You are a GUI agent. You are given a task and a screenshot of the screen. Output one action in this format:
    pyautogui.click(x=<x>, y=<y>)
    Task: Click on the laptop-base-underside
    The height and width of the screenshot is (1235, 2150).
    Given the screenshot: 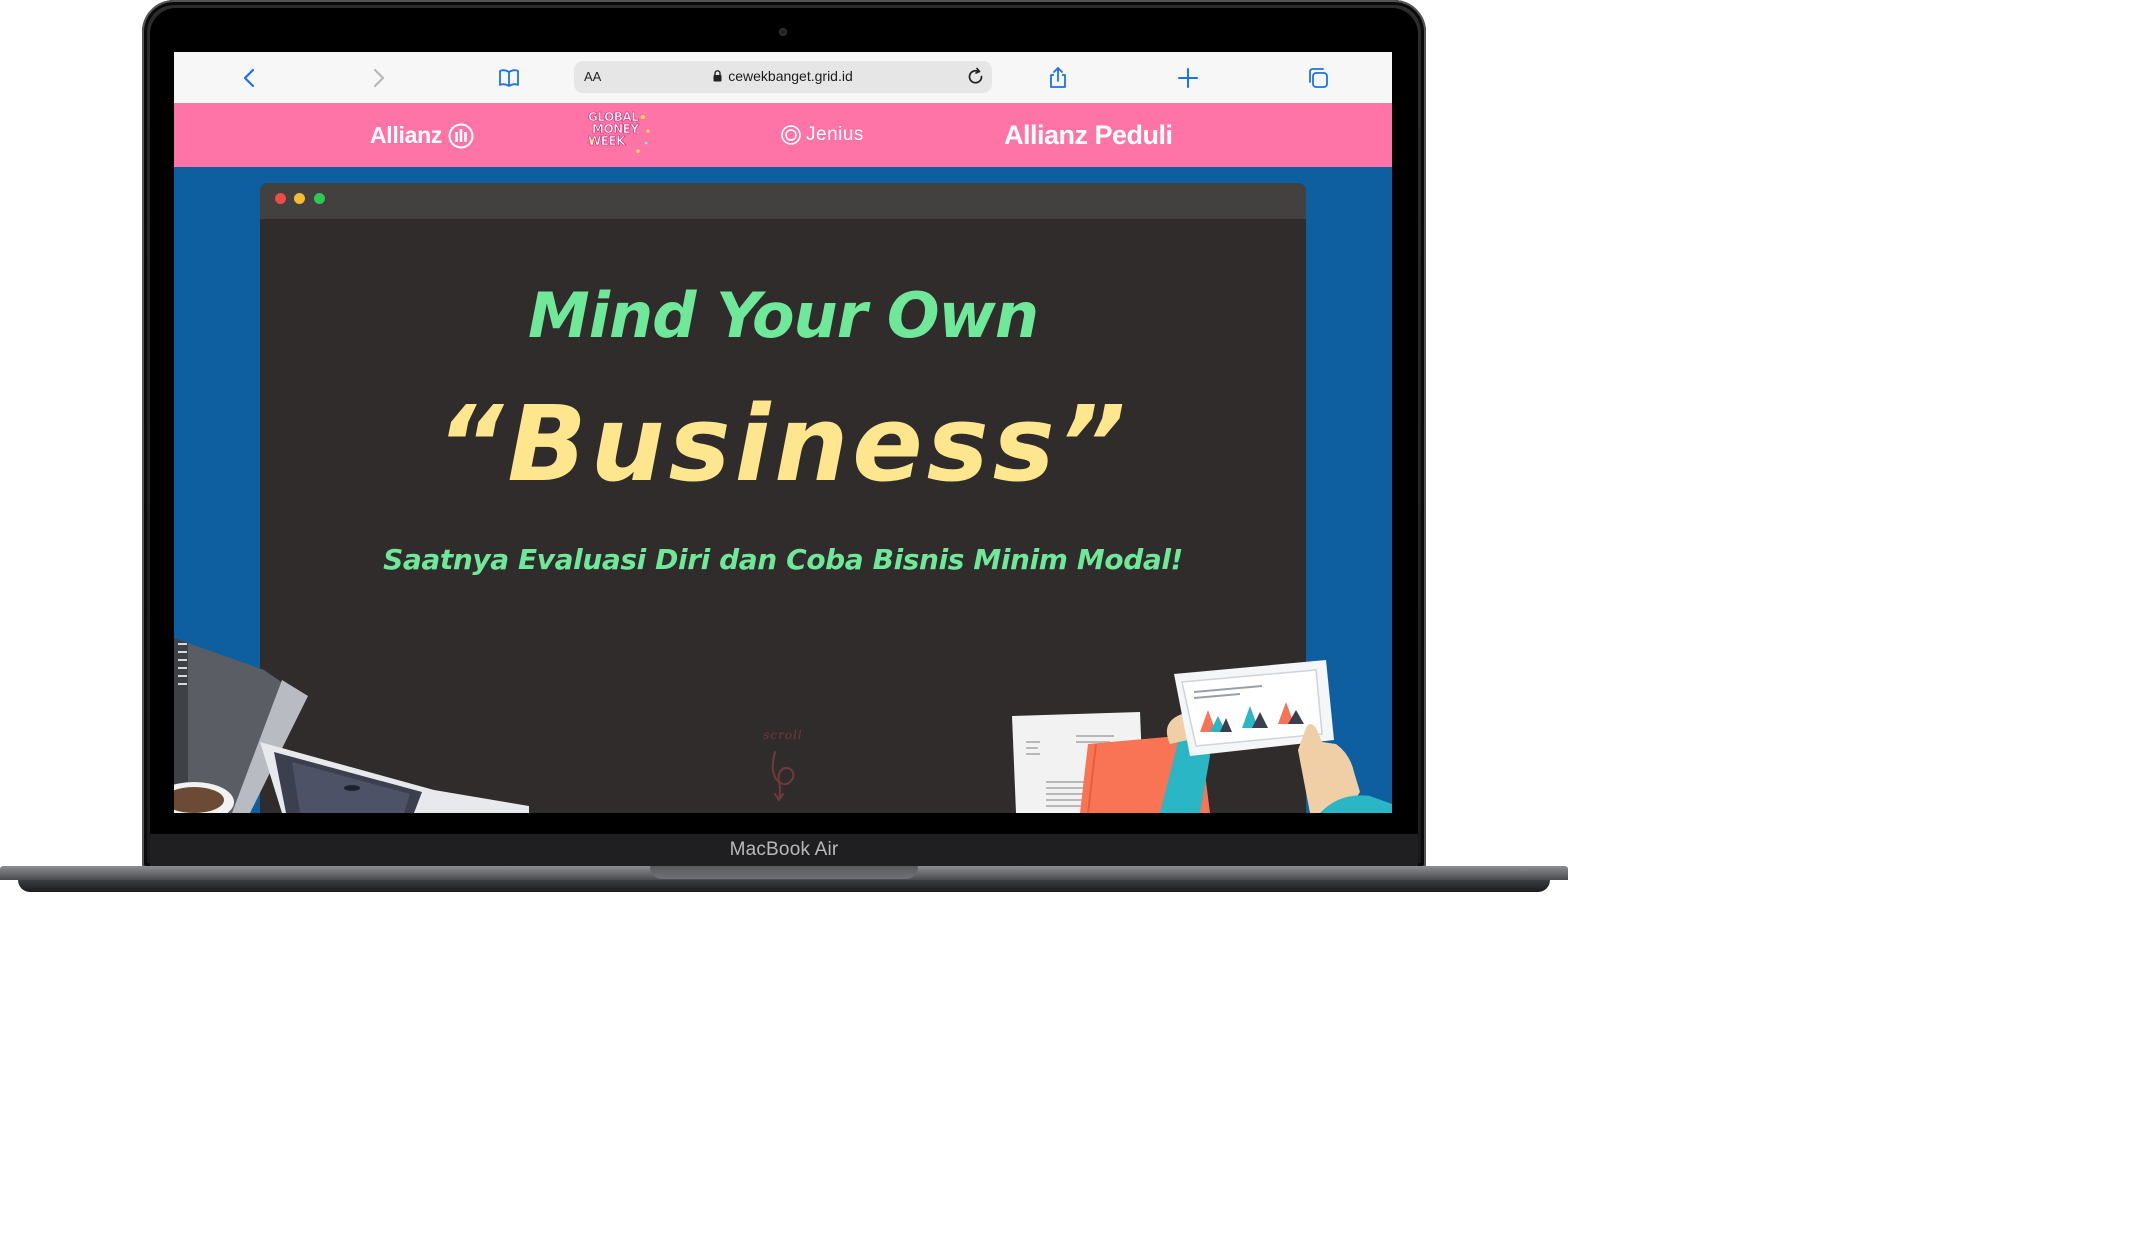 What is the action you would take?
    pyautogui.click(x=784, y=886)
    